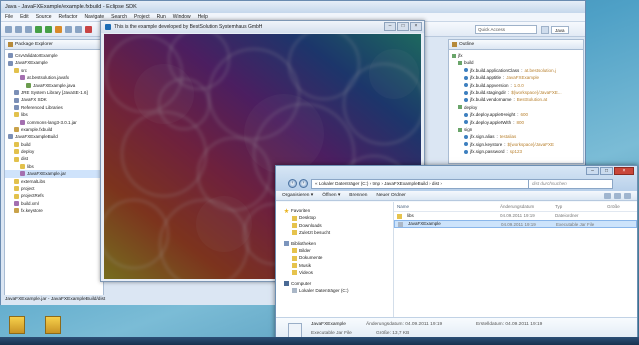  Describe the element at coordinates (54, 181) in the screenshot. I see `tree-item: externalLibs` at that location.